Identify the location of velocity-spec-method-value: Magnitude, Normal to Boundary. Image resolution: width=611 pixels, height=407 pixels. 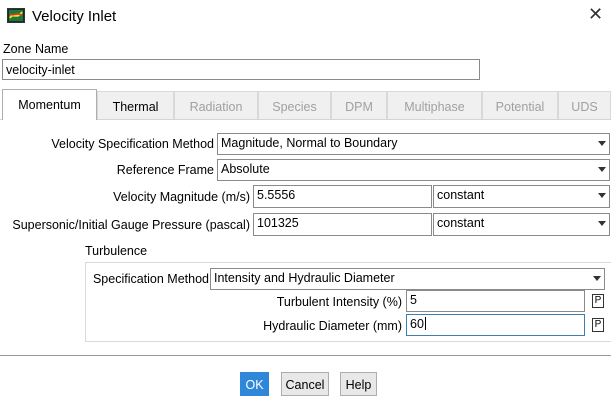
(309, 143).